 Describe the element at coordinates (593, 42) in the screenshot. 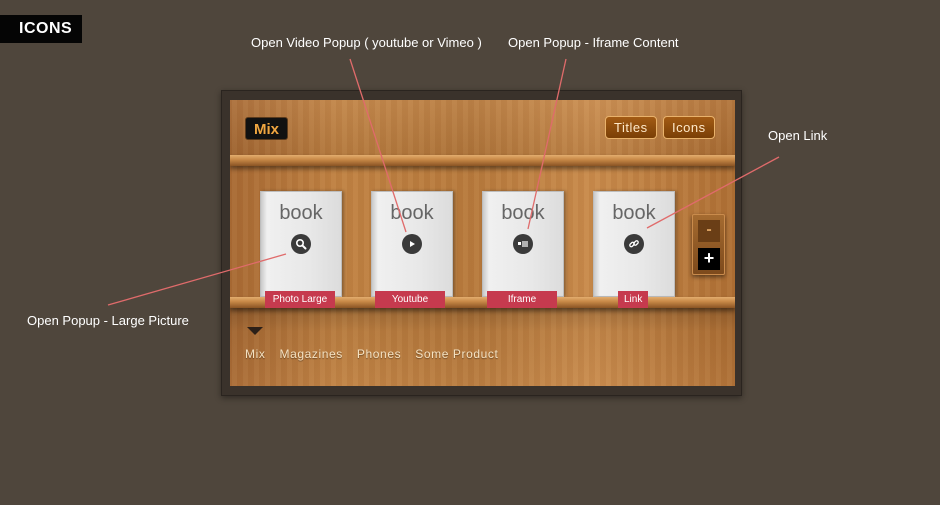

I see `annotation-iframe-popup: Open Popup - Iframe Content` at that location.